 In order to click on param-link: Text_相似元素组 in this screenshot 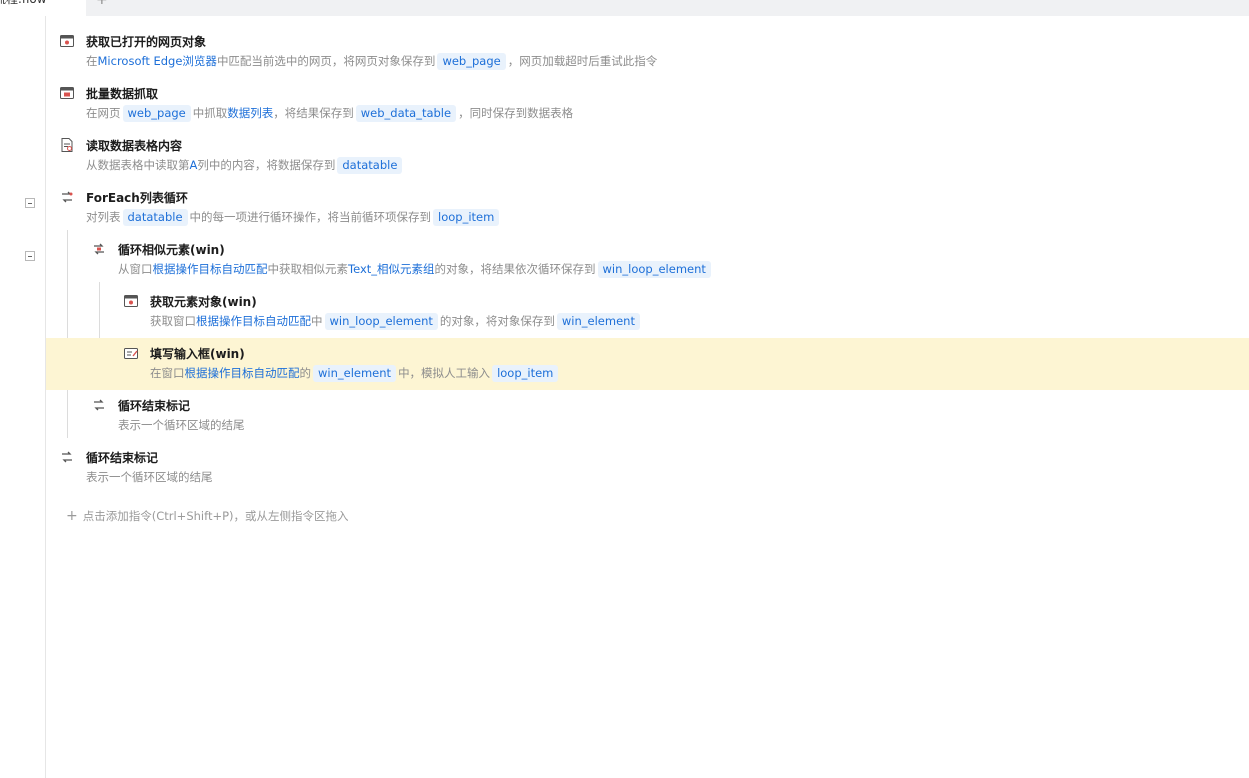, I will do `click(391, 269)`.